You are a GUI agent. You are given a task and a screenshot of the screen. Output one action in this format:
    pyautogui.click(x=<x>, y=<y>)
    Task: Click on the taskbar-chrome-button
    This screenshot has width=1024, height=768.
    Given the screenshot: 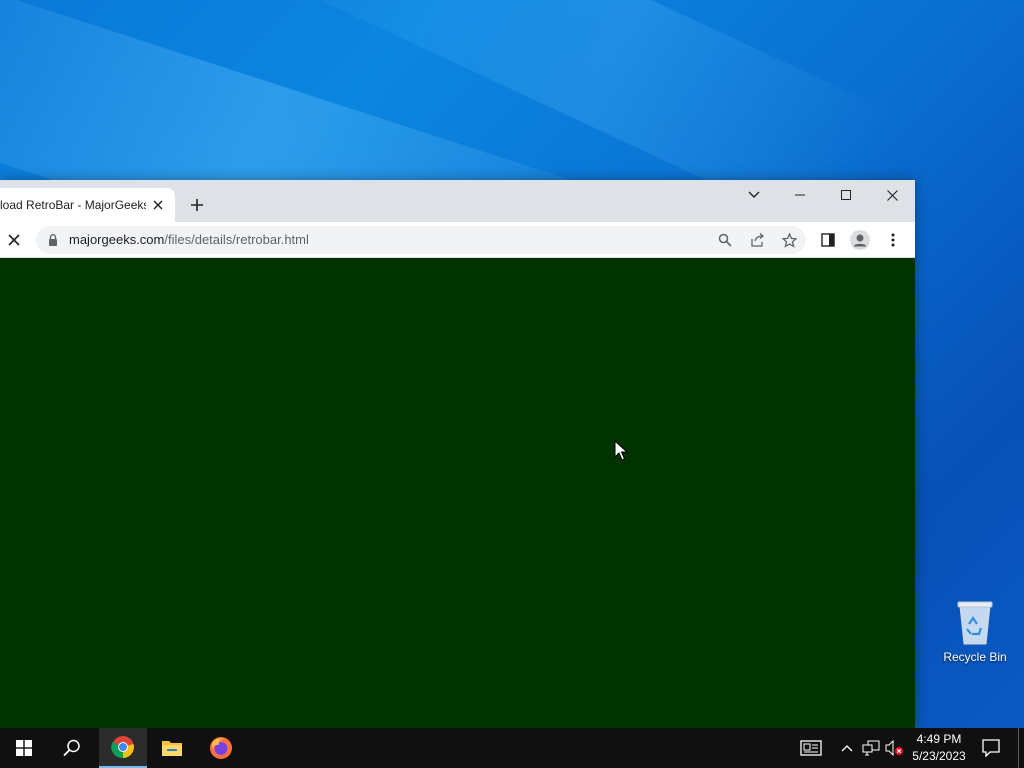 What is the action you would take?
    pyautogui.click(x=123, y=748)
    